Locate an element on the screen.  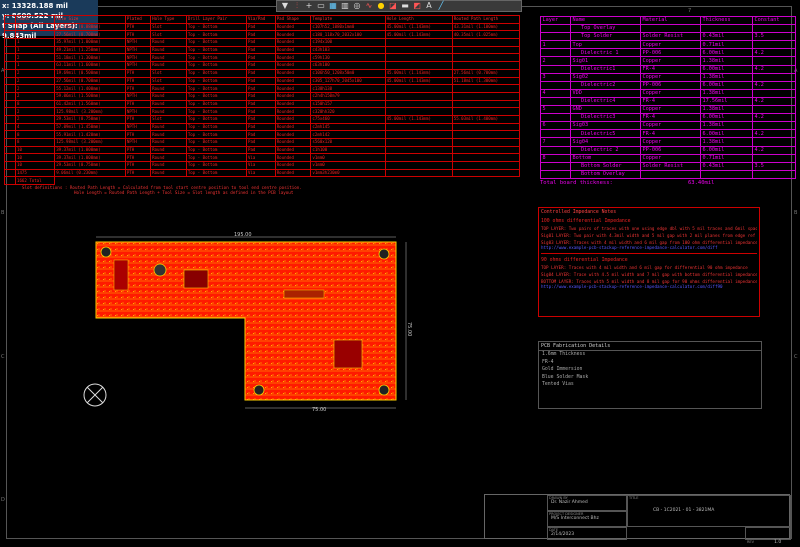
pcb-board-view: 195.00 75.00 75.00 is located at coordinates (249, 323).